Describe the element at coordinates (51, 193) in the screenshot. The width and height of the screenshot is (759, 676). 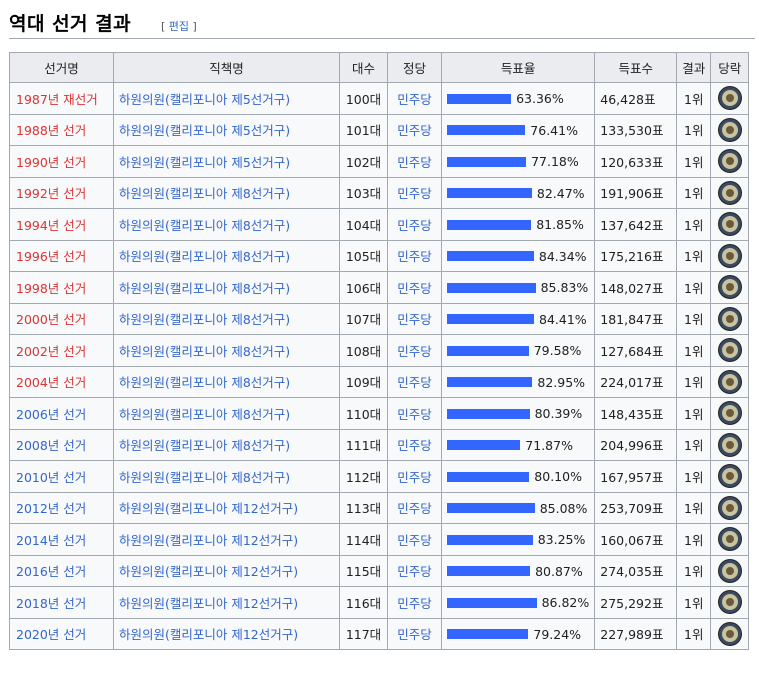
I see `election-link: 1992년 선거` at that location.